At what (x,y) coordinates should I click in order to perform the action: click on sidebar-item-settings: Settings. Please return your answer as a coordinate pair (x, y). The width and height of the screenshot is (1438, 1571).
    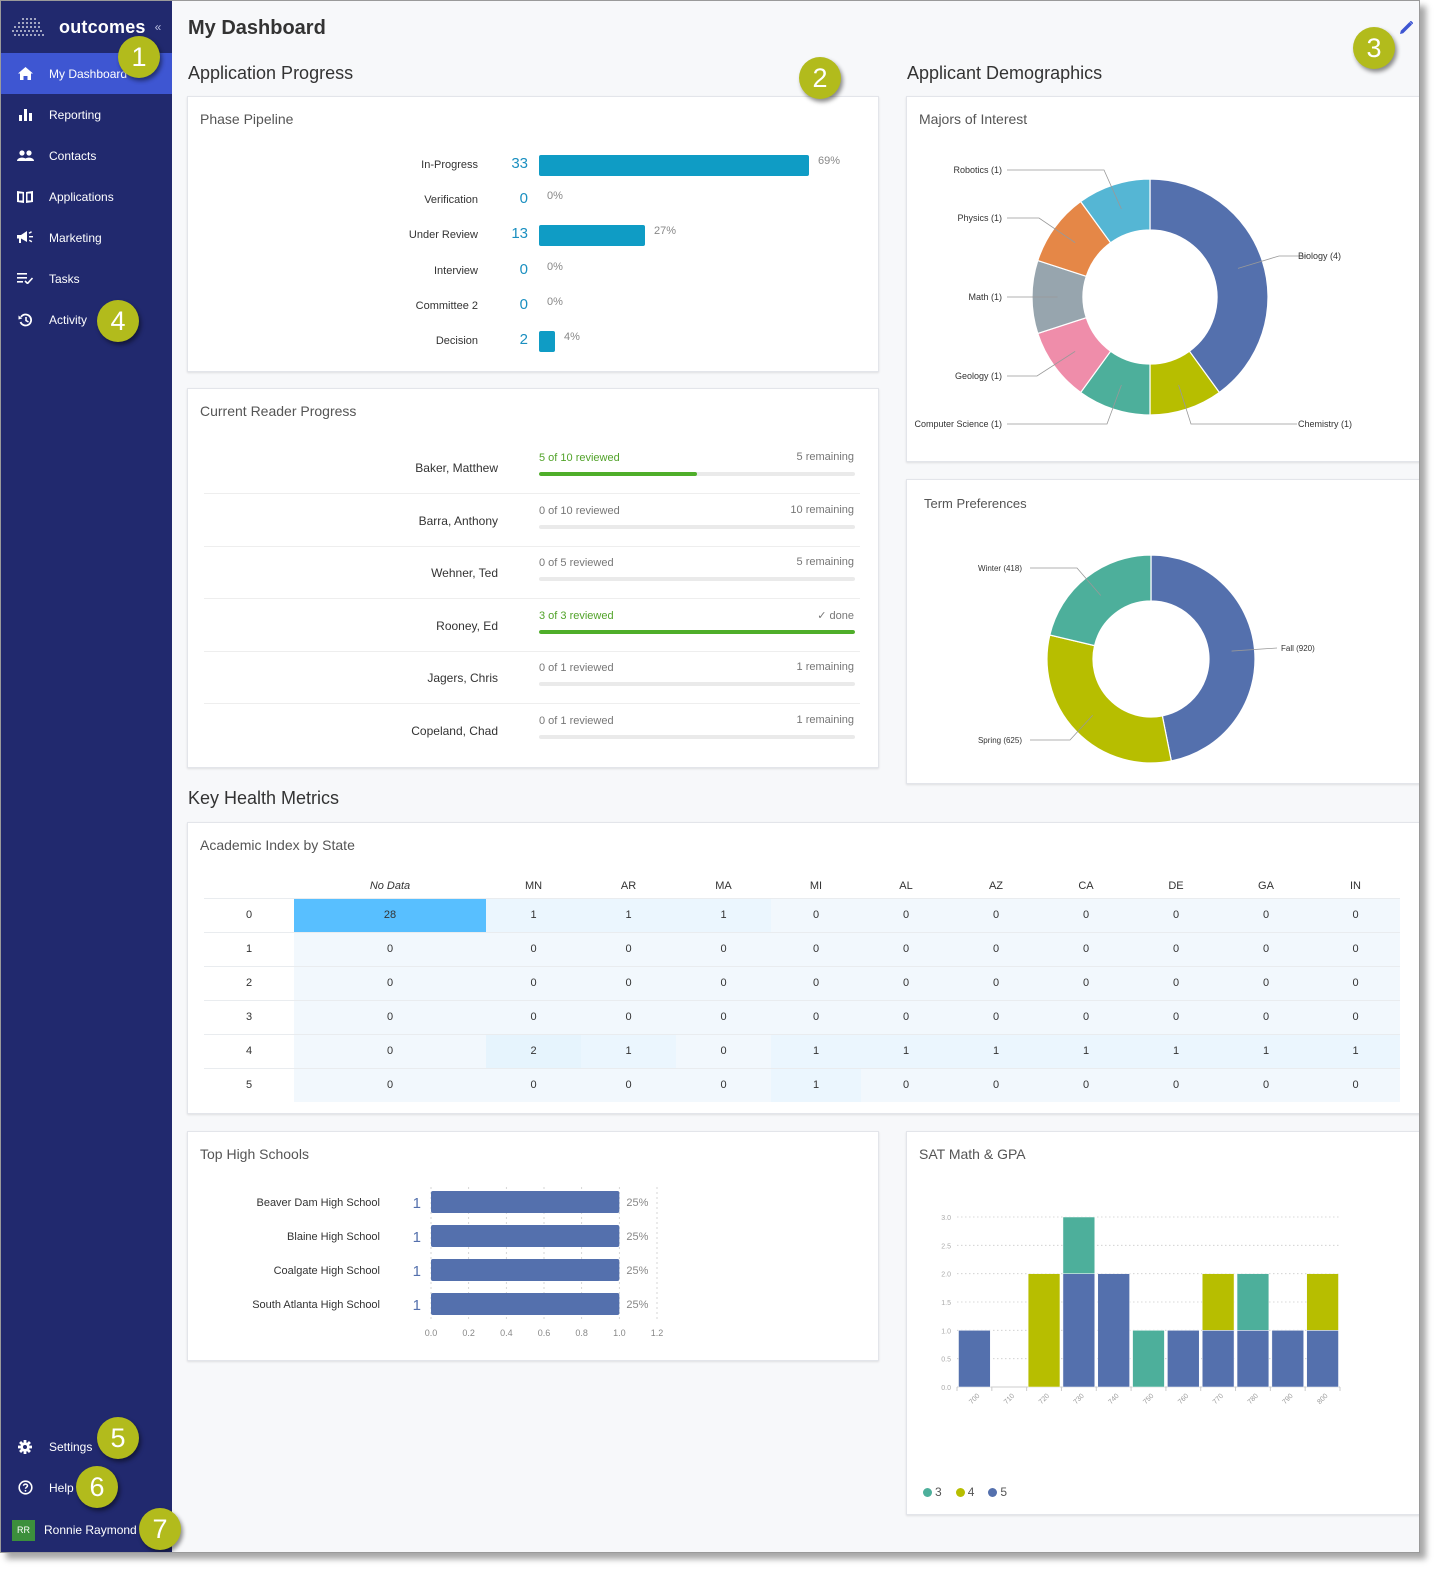
    Looking at the image, I should click on (86, 1446).